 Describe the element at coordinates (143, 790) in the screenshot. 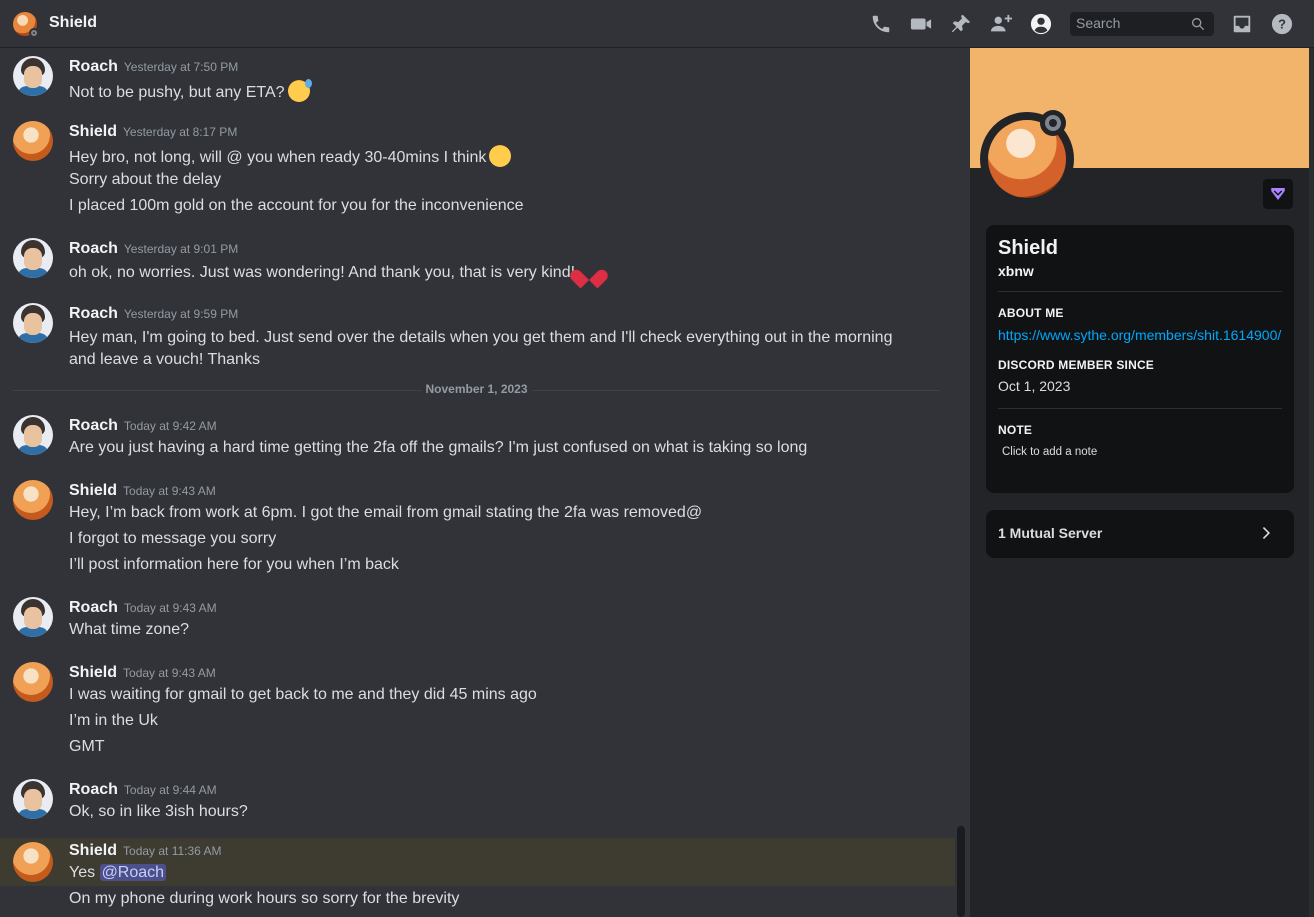

I see `message-author: Roach Today at 9:44 AM` at that location.